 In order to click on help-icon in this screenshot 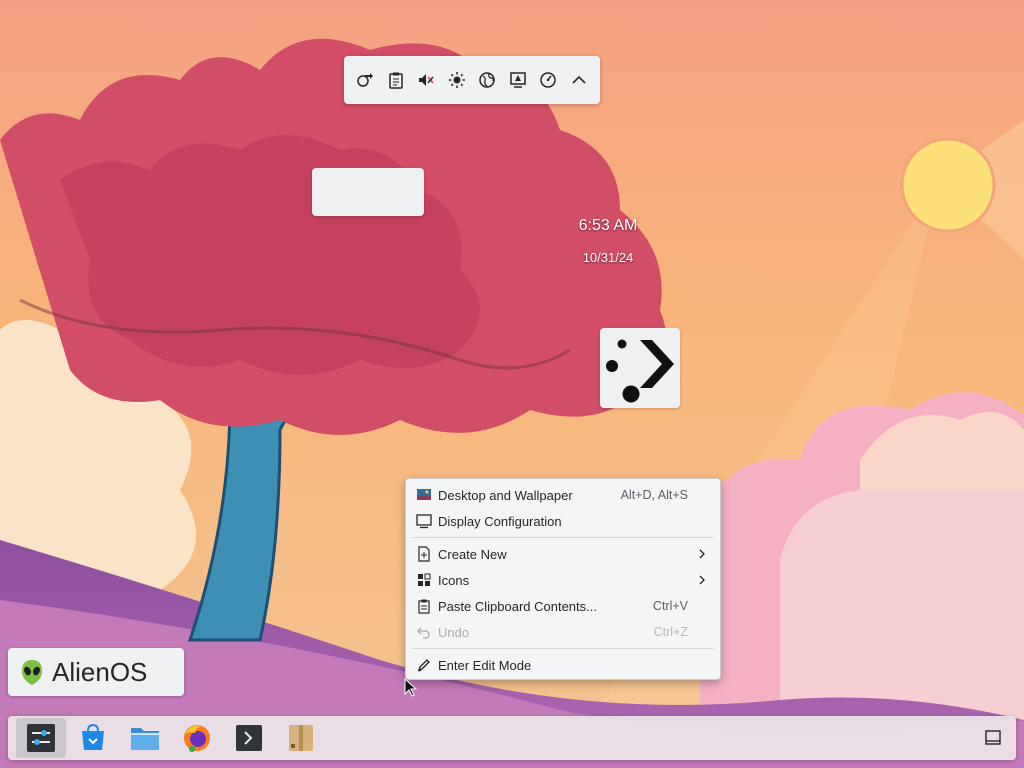, I will do `click(548, 80)`.